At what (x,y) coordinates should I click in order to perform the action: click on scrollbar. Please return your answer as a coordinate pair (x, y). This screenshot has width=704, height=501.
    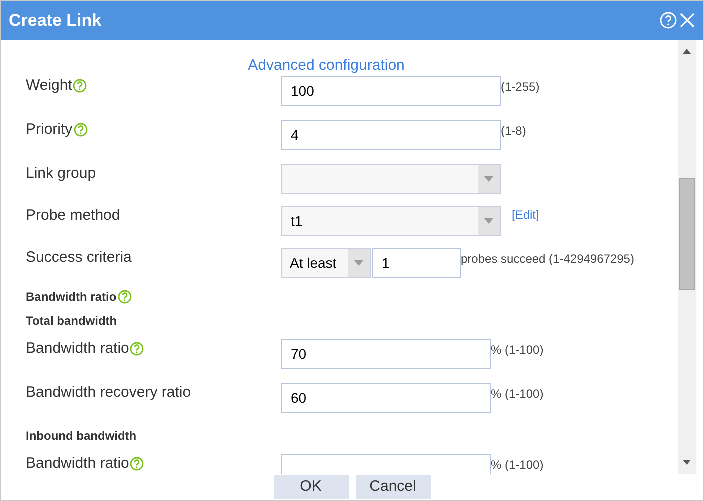
    Looking at the image, I should click on (687, 257).